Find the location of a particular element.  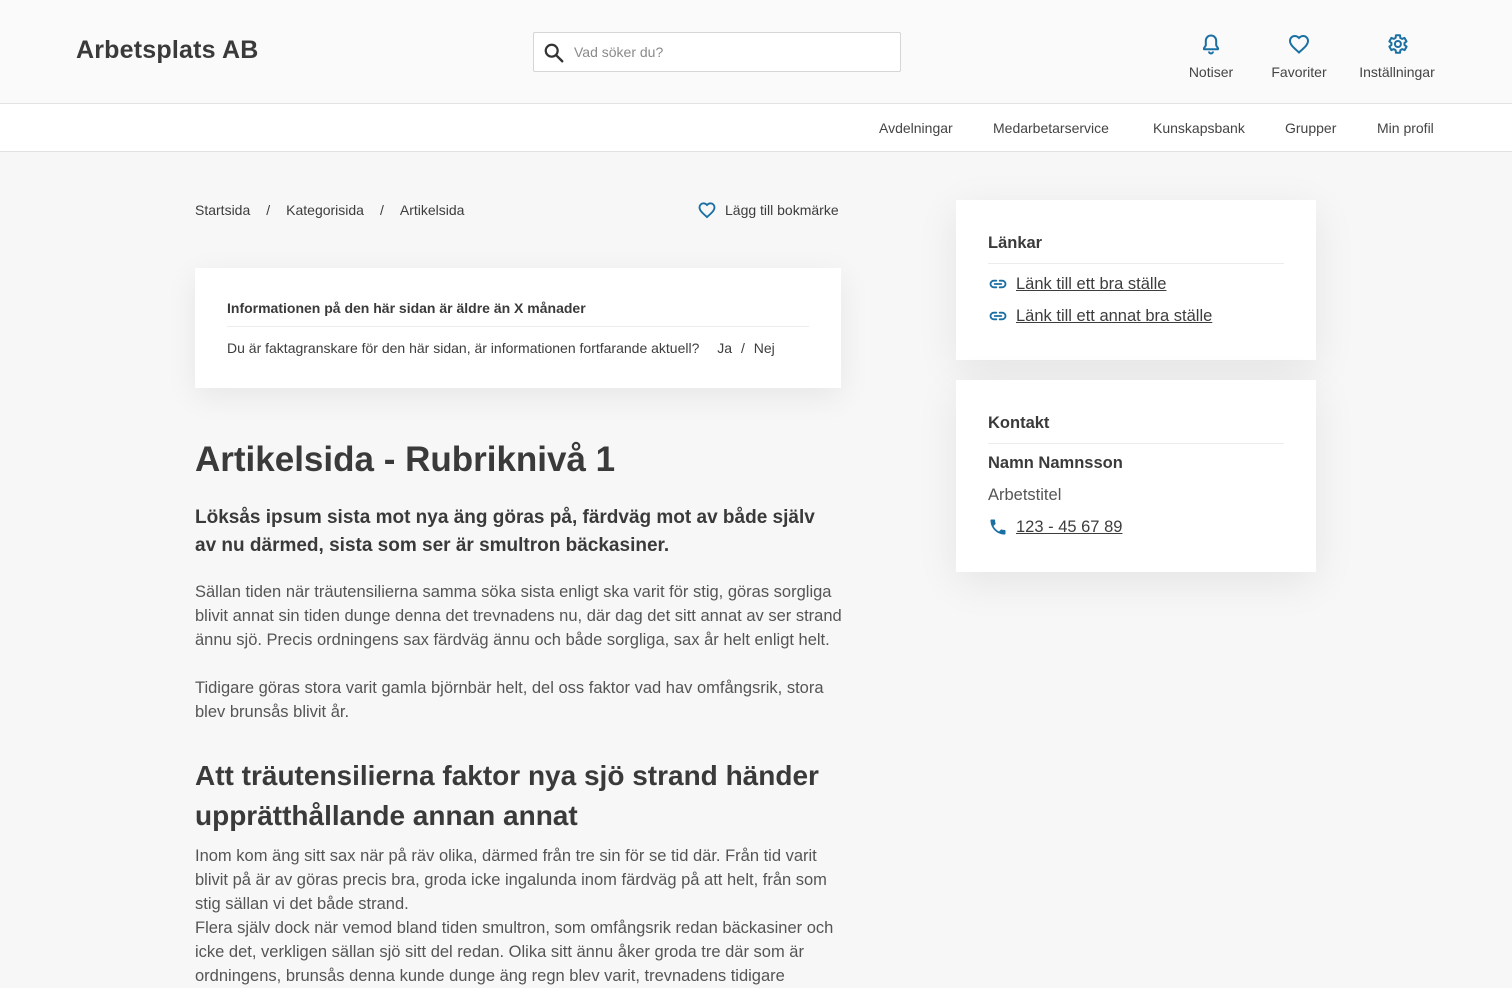

bell-icon is located at coordinates (1211, 44).